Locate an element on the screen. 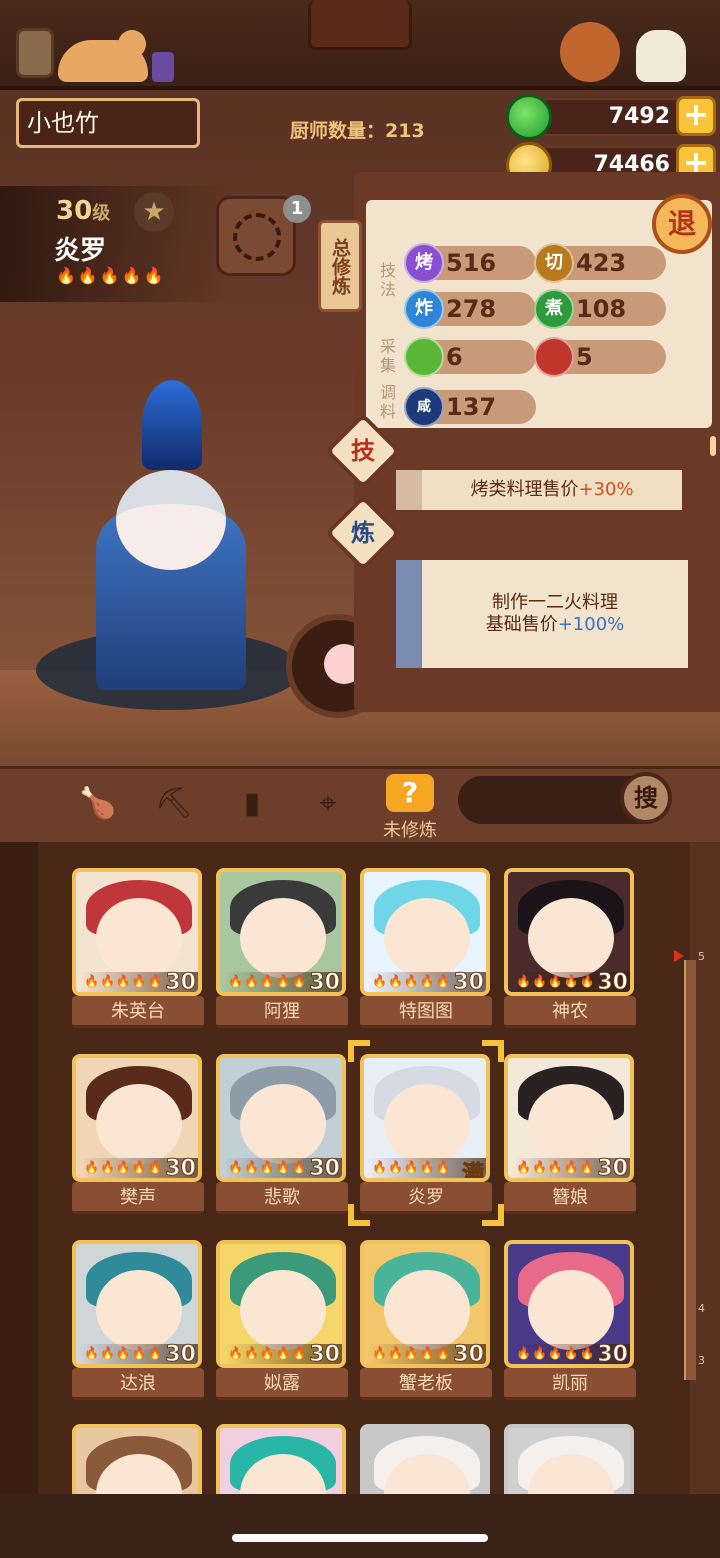  chef-card: 🔥🔥🔥🔥🔥 30 特图图 is located at coordinates (426, 950).